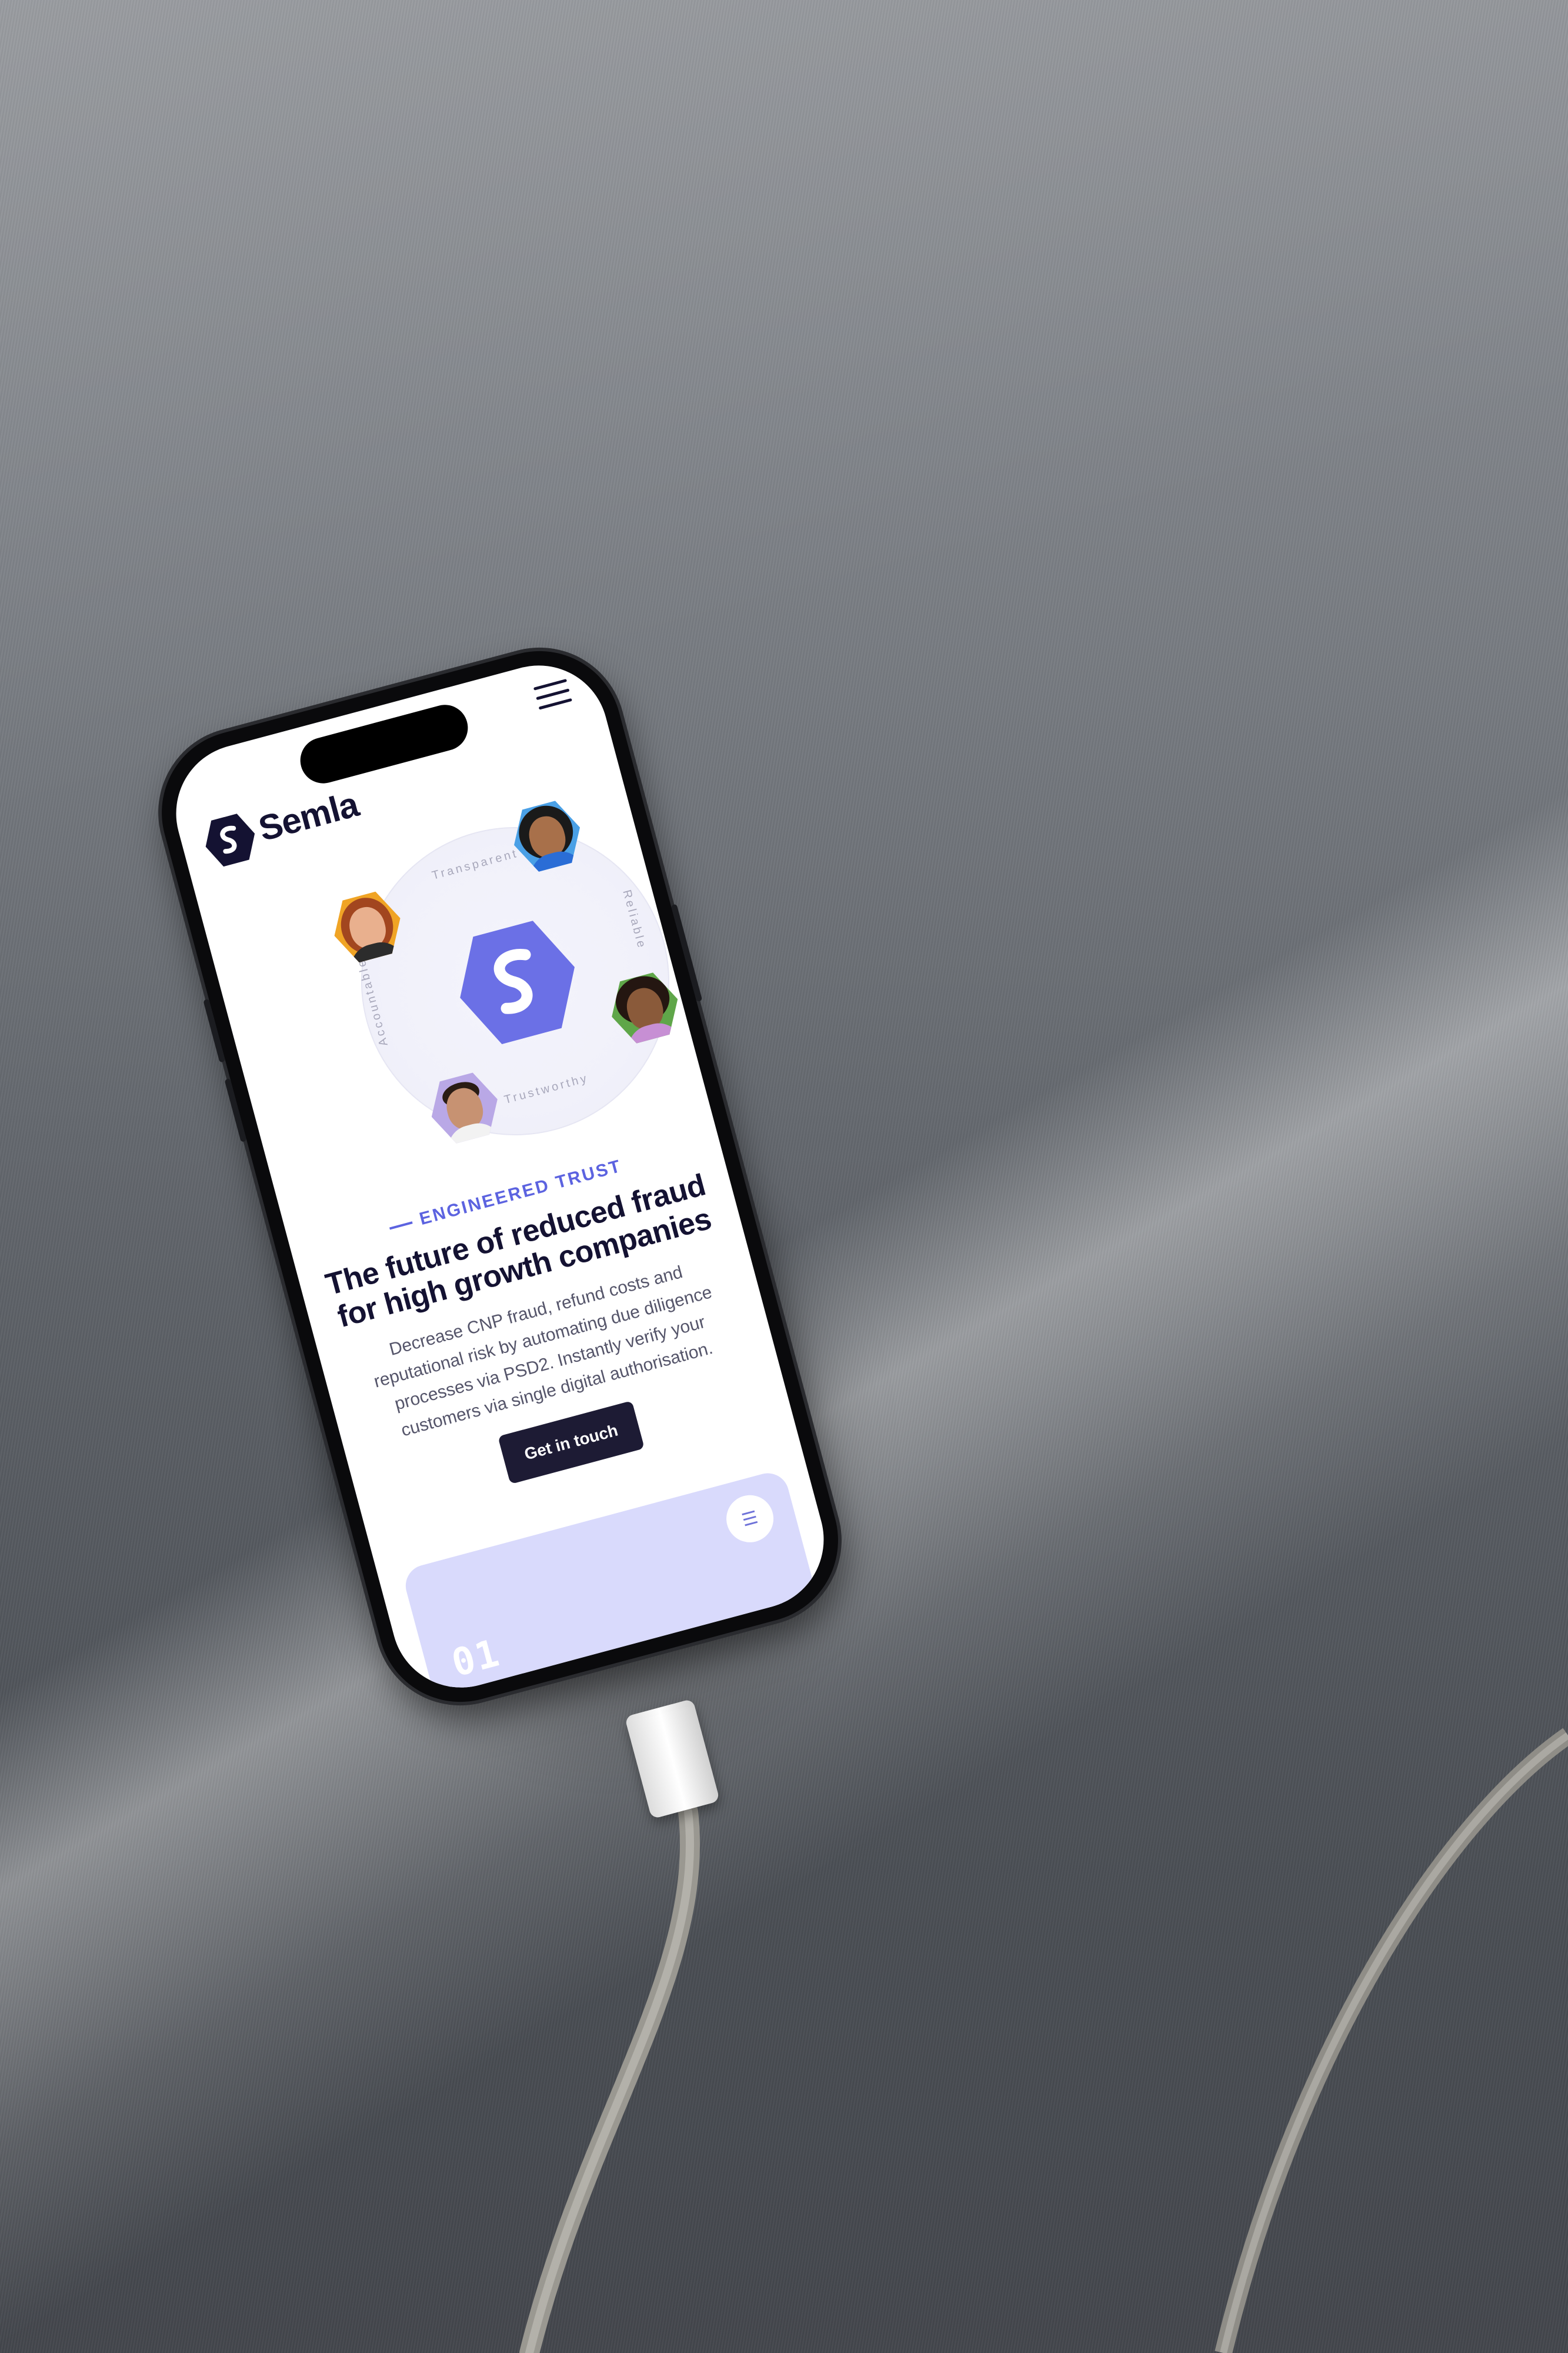  I want to click on ring-word-accountable: Accountable, so click(372, 1002).